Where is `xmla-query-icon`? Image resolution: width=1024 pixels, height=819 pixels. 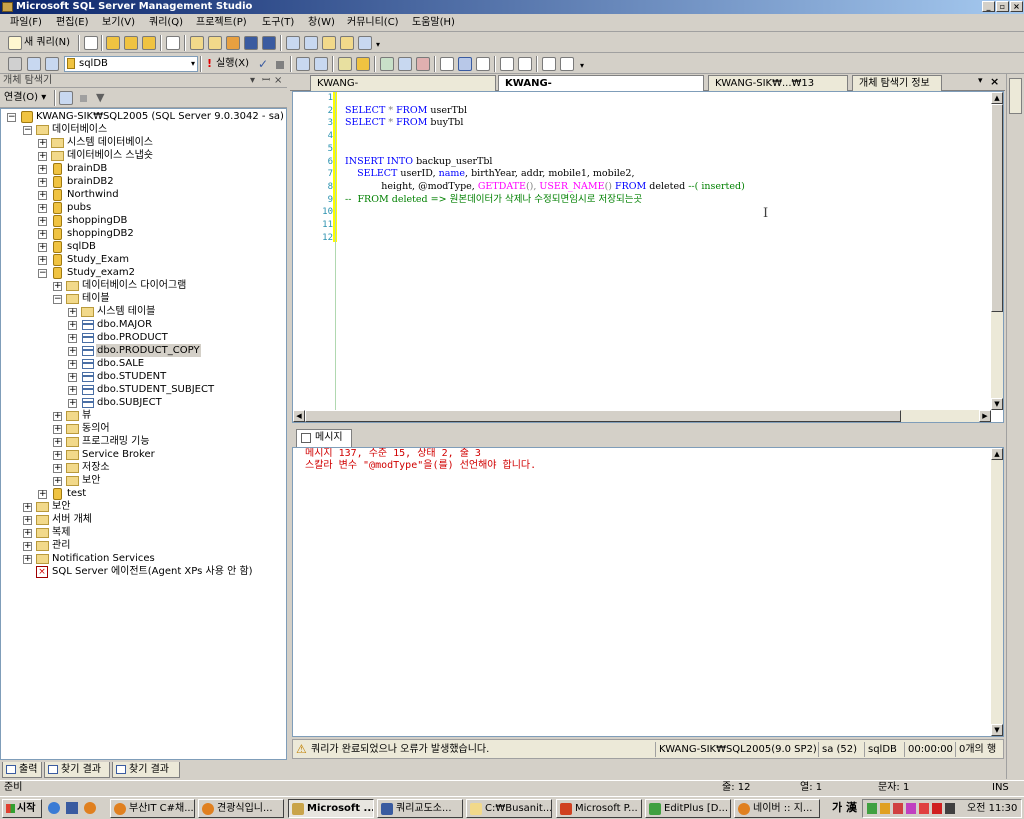 xmla-query-icon is located at coordinates (173, 43).